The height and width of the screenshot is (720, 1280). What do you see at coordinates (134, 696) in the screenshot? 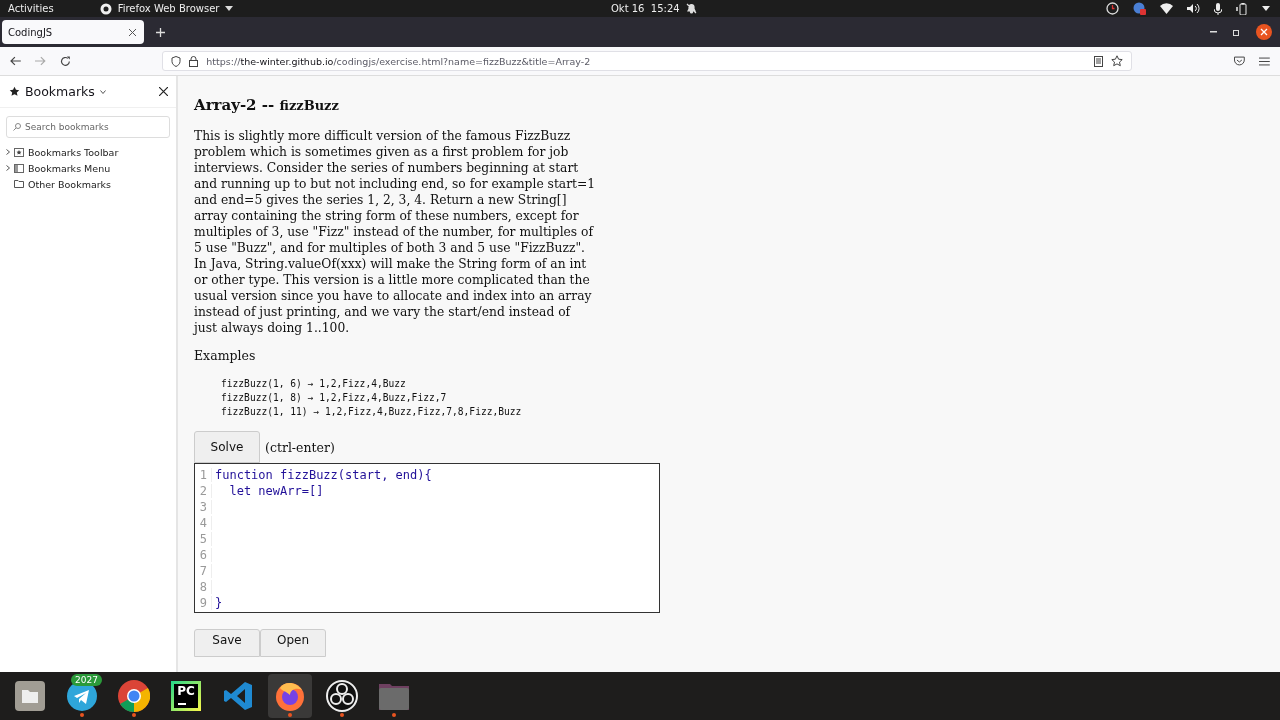
I see `chrome-icon` at bounding box center [134, 696].